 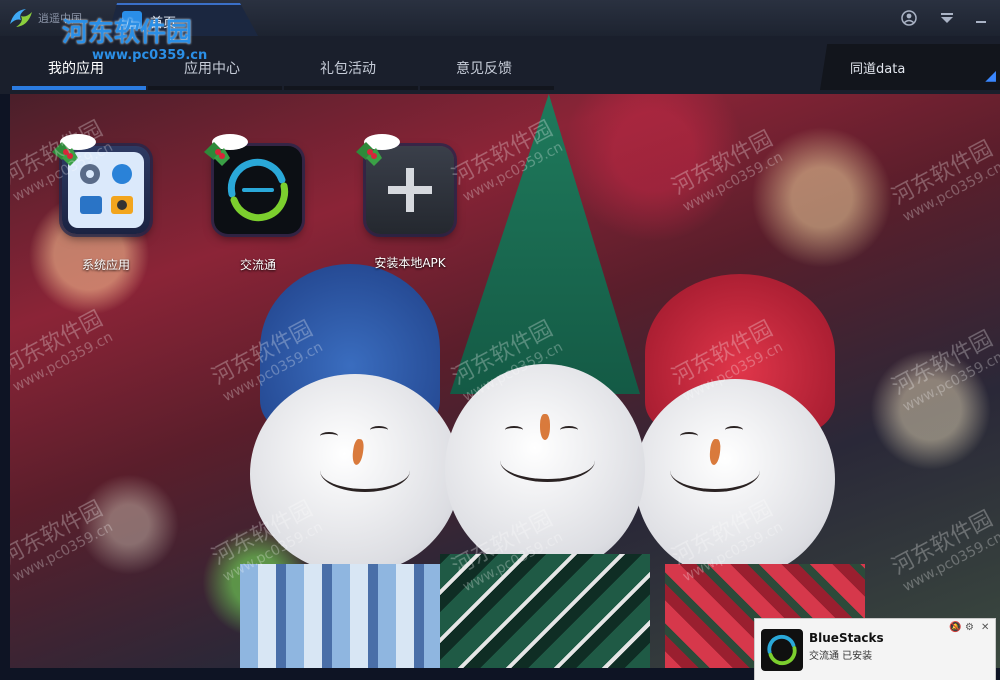 I want to click on jiaoliutong-notification-icon, so click(x=782, y=650).